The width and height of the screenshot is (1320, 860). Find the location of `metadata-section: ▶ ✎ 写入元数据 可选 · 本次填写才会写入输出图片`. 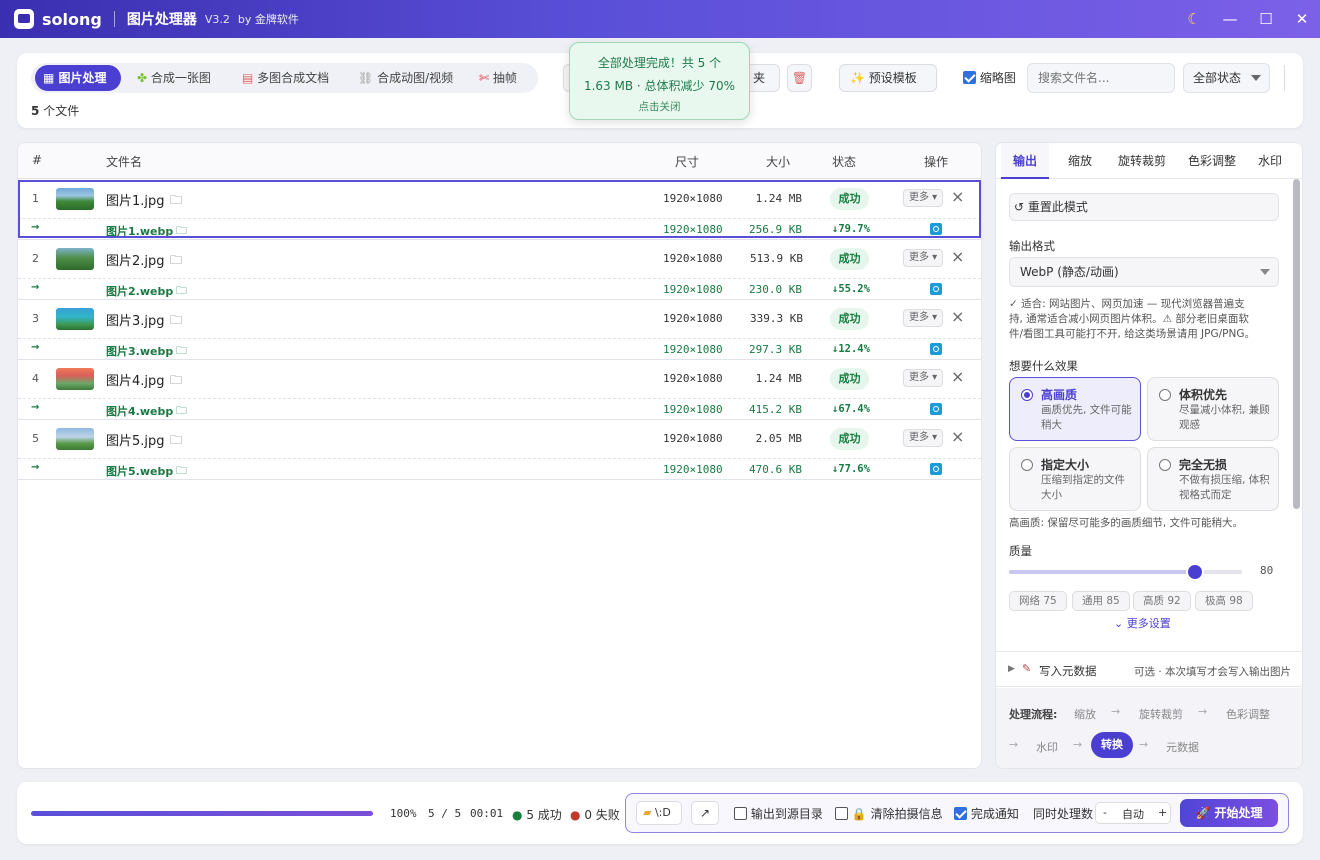

metadata-section: ▶ ✎ 写入元数据 可选 · 本次填写才会写入输出图片 is located at coordinates (1149, 669).